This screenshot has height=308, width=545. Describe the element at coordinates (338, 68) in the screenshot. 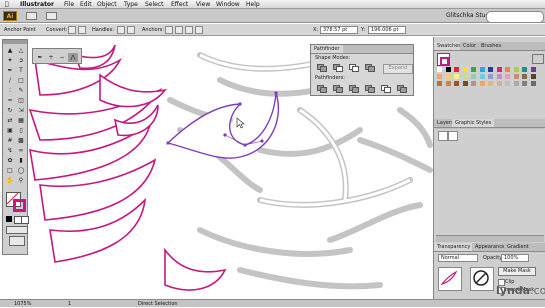

I see `minus-front-icon` at that location.